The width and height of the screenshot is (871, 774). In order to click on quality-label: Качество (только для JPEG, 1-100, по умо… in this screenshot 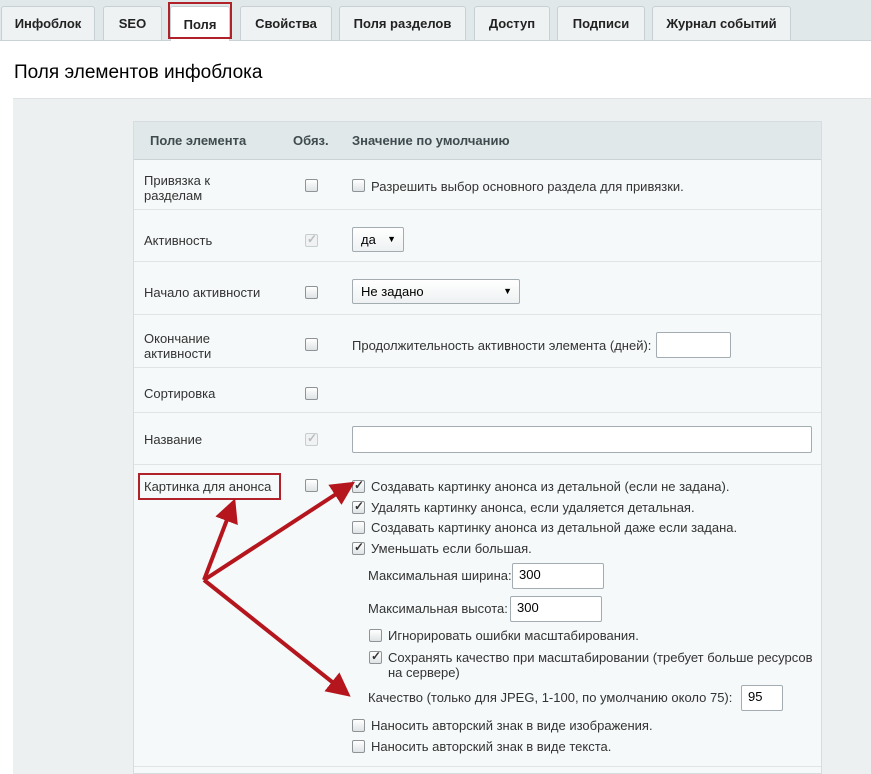, I will do `click(550, 697)`.